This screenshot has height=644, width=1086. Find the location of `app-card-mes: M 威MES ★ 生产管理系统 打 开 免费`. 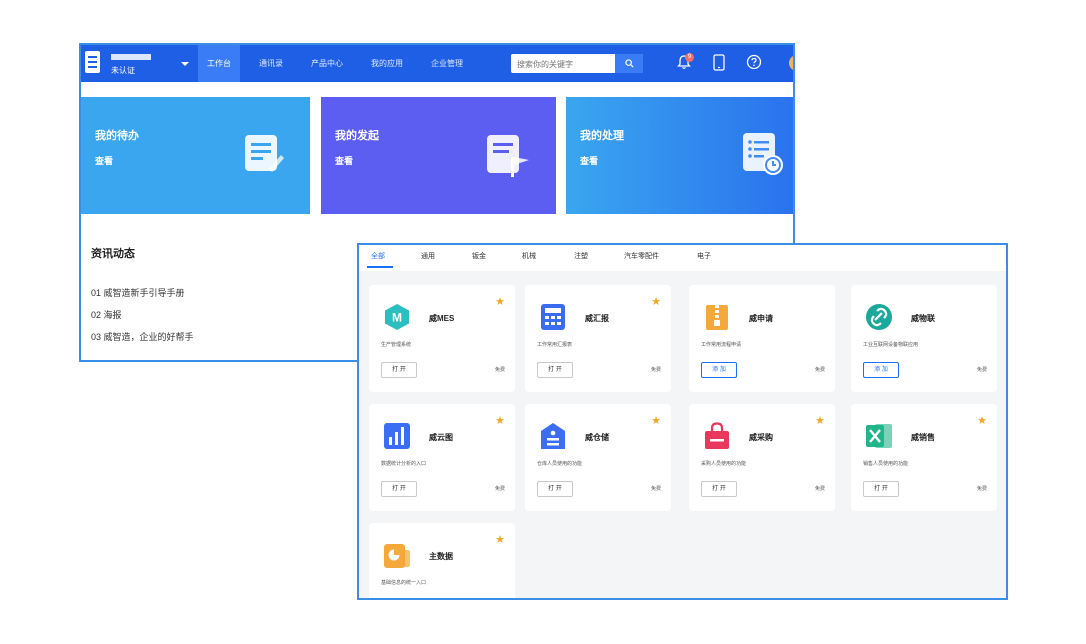

app-card-mes: M 威MES ★ 生产管理系统 打 开 免费 is located at coordinates (442, 338).